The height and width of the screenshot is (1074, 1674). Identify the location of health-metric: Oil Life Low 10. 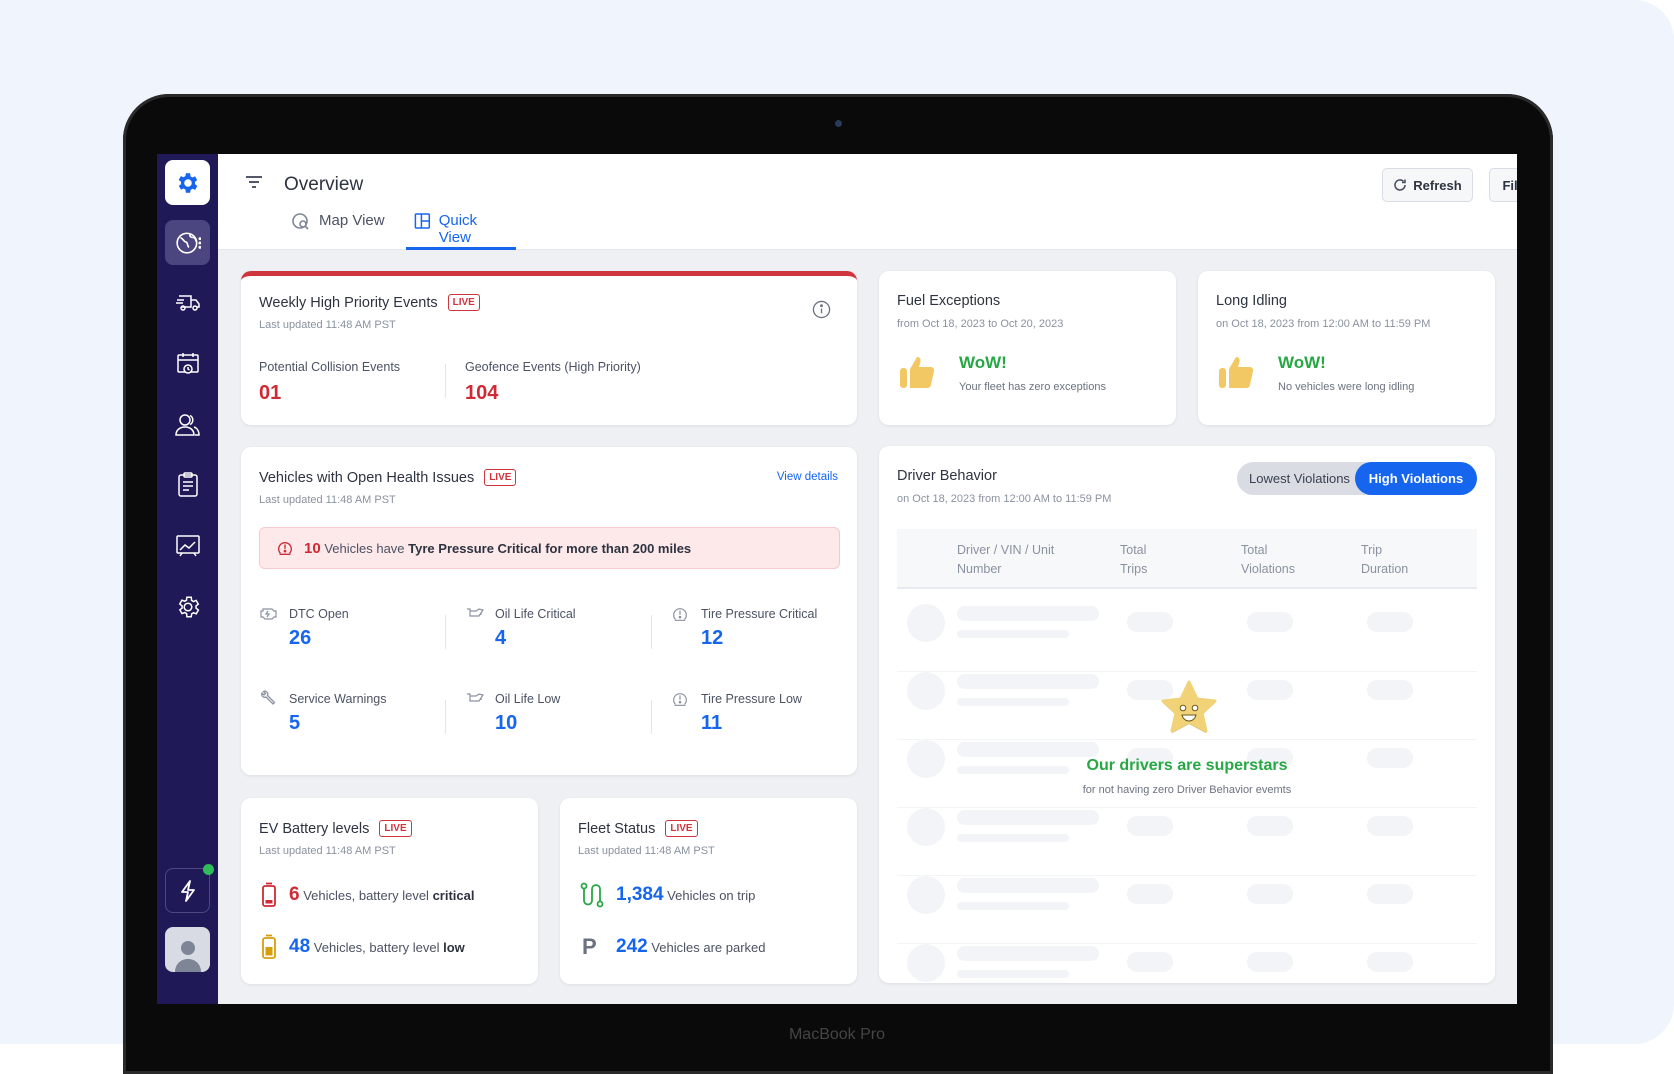
(555, 722).